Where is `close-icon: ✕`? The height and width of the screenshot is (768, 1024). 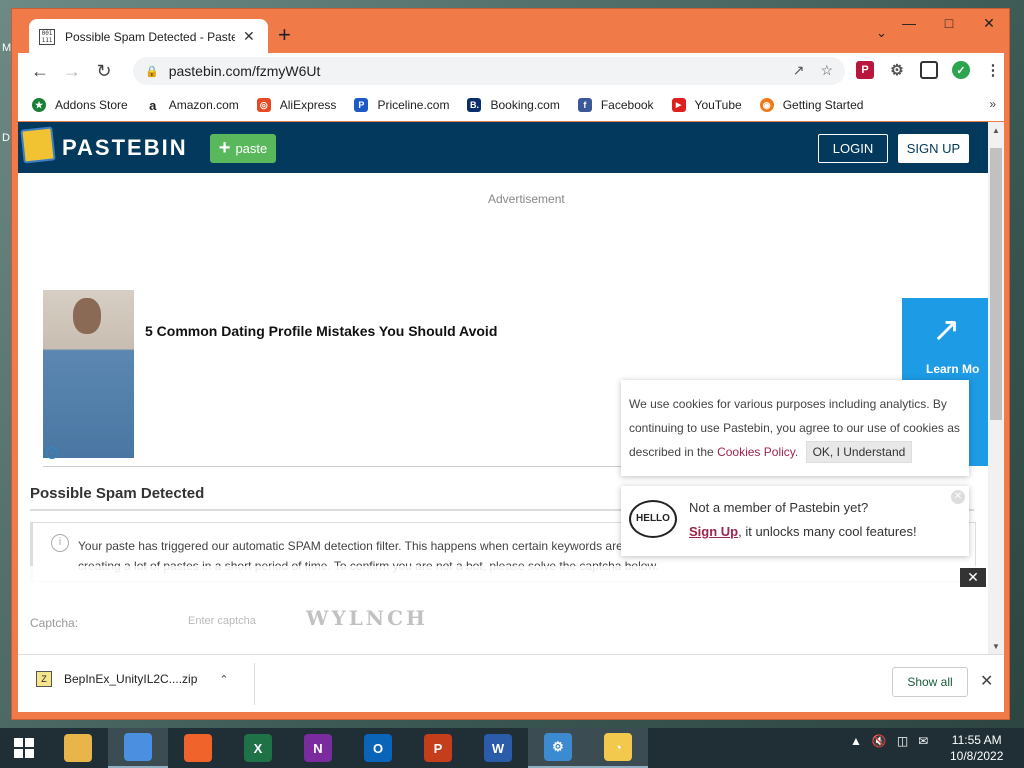
close-icon: ✕ is located at coordinates (958, 497).